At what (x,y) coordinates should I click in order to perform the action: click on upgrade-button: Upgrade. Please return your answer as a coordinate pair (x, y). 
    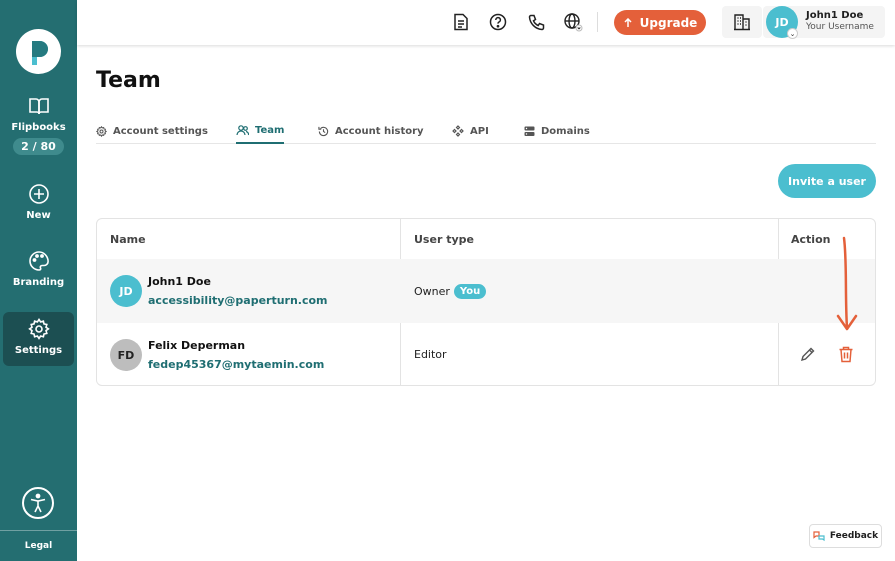
    Looking at the image, I should click on (660, 22).